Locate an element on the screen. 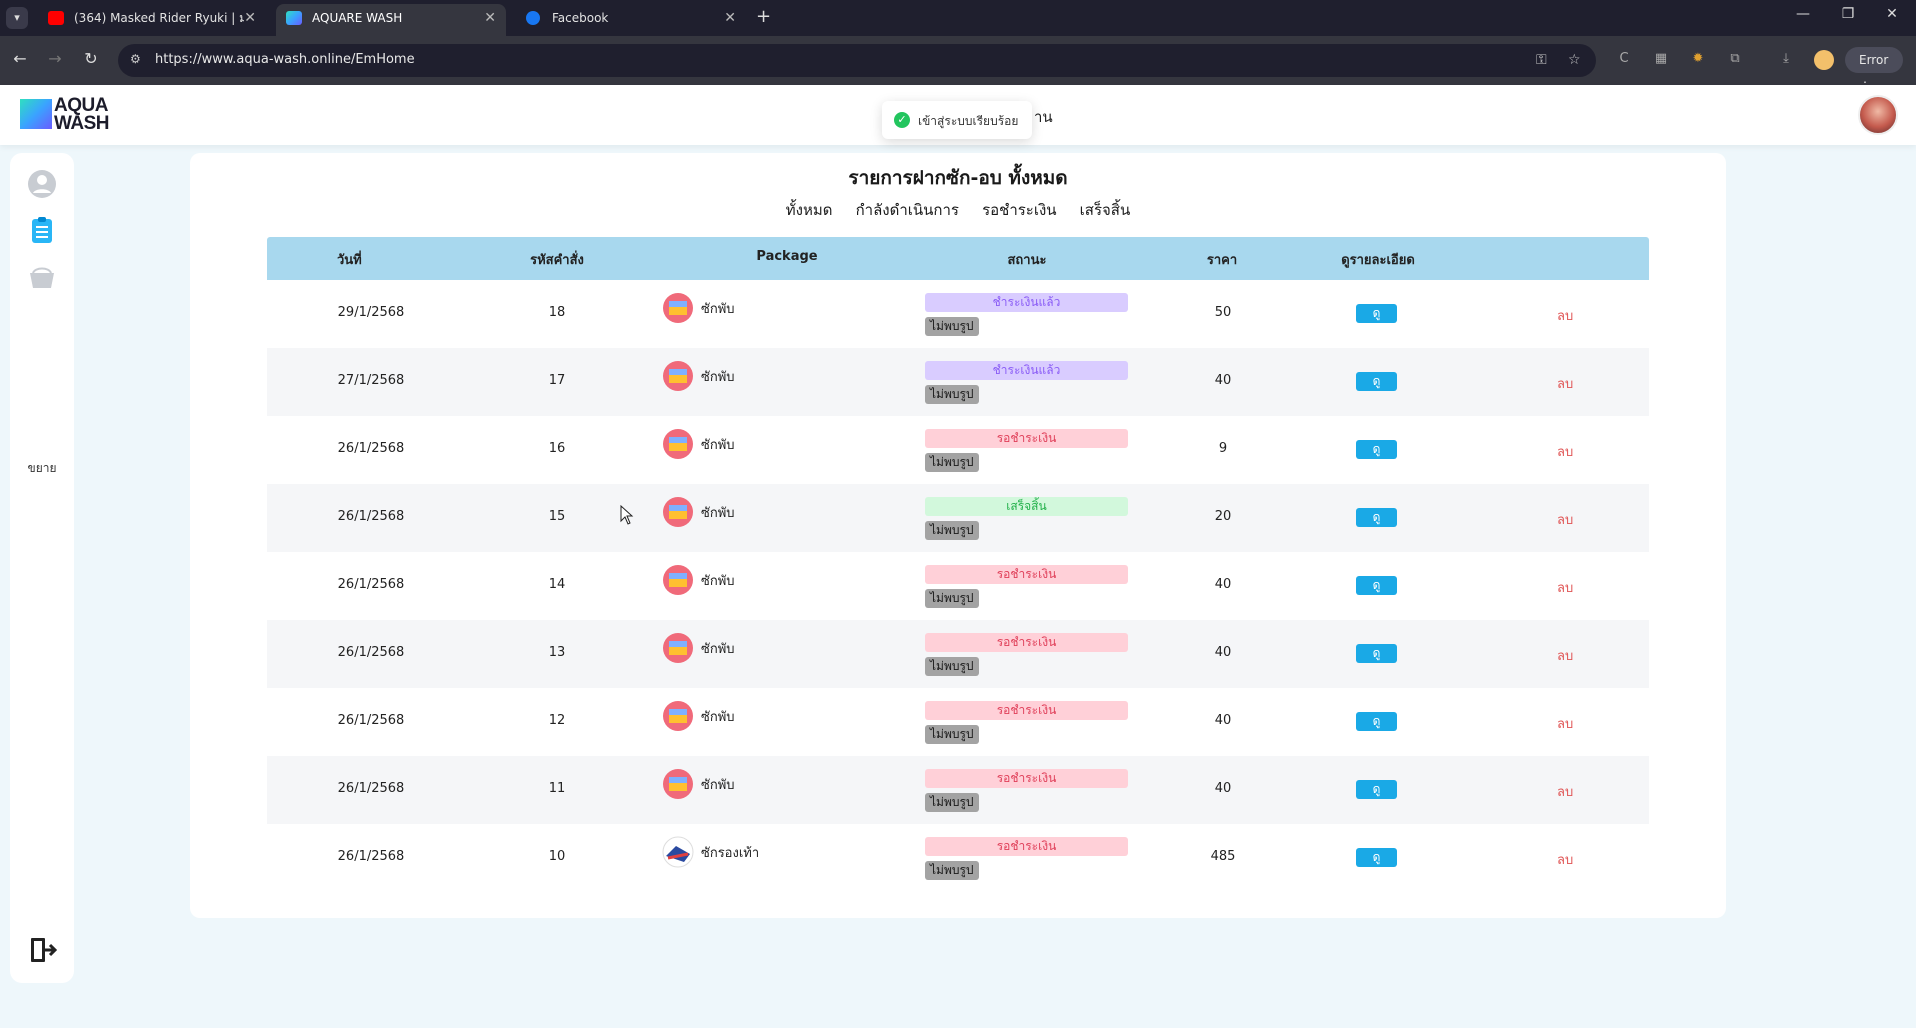 This screenshot has height=1028, width=1916. extension-grid-icon: ▦ is located at coordinates (1661, 60).